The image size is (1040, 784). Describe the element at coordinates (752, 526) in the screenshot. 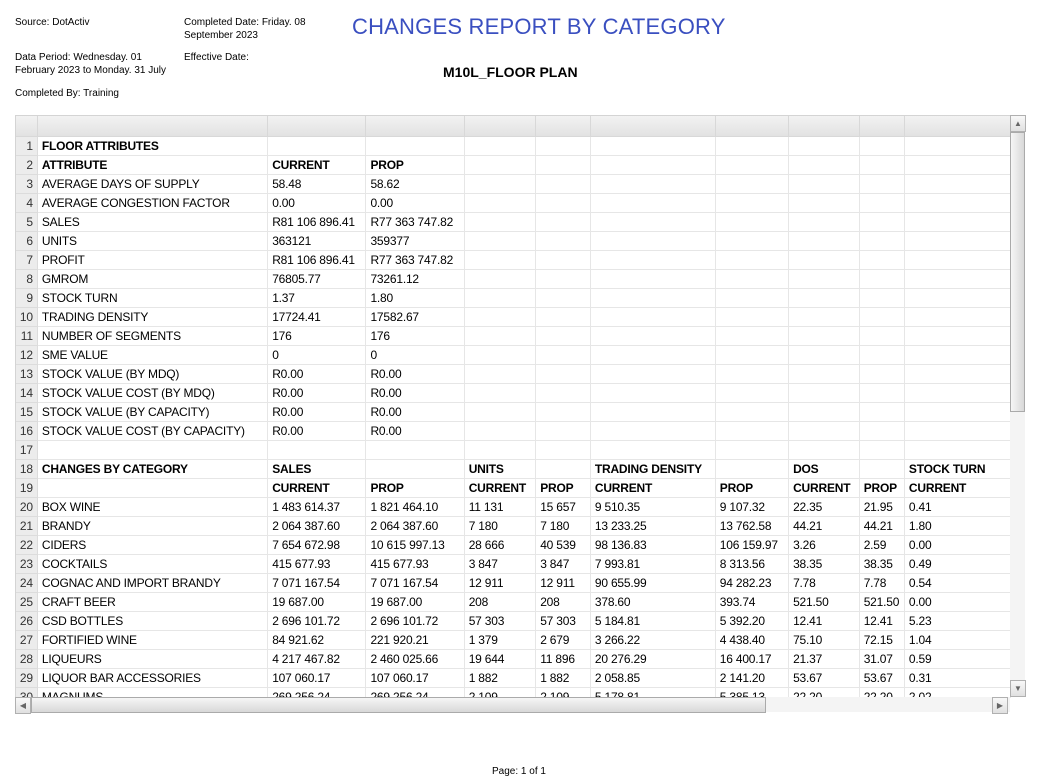

I see `cell: 13 762.58` at that location.